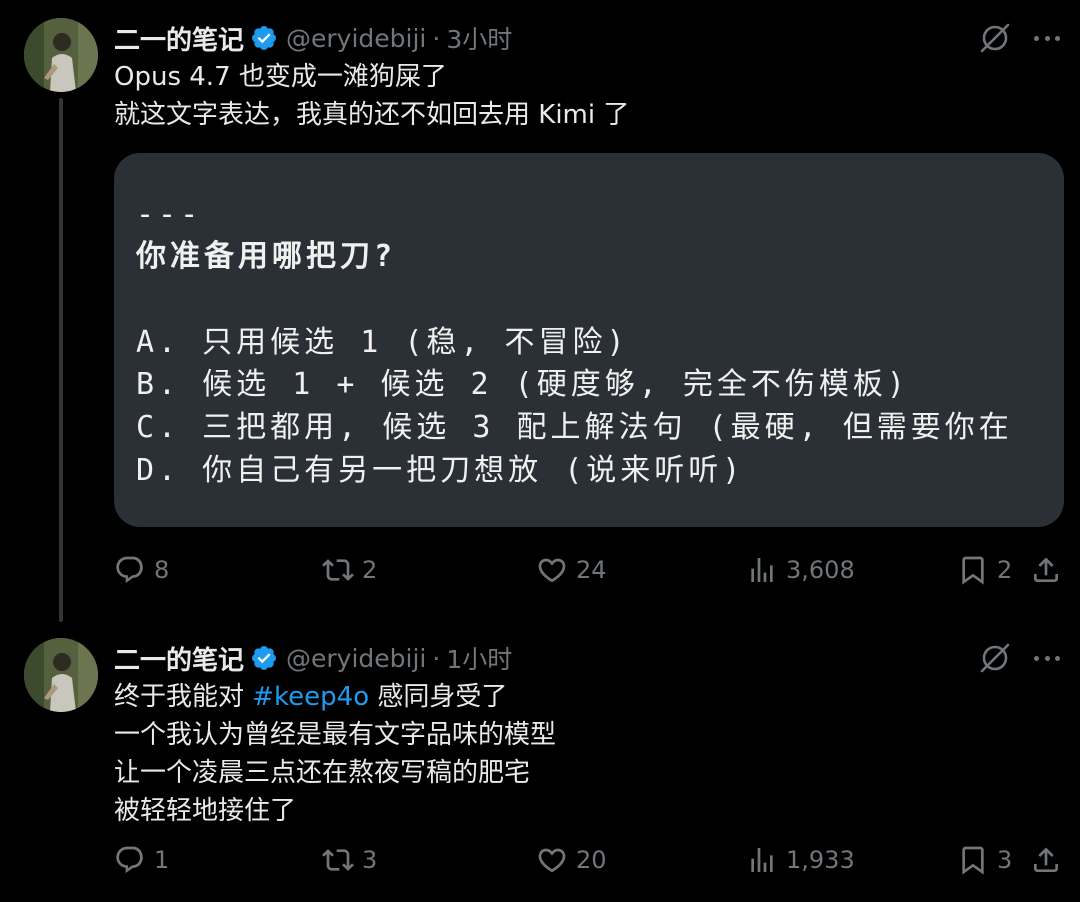  I want to click on text-fragment: 感同身受了, so click(438, 697).